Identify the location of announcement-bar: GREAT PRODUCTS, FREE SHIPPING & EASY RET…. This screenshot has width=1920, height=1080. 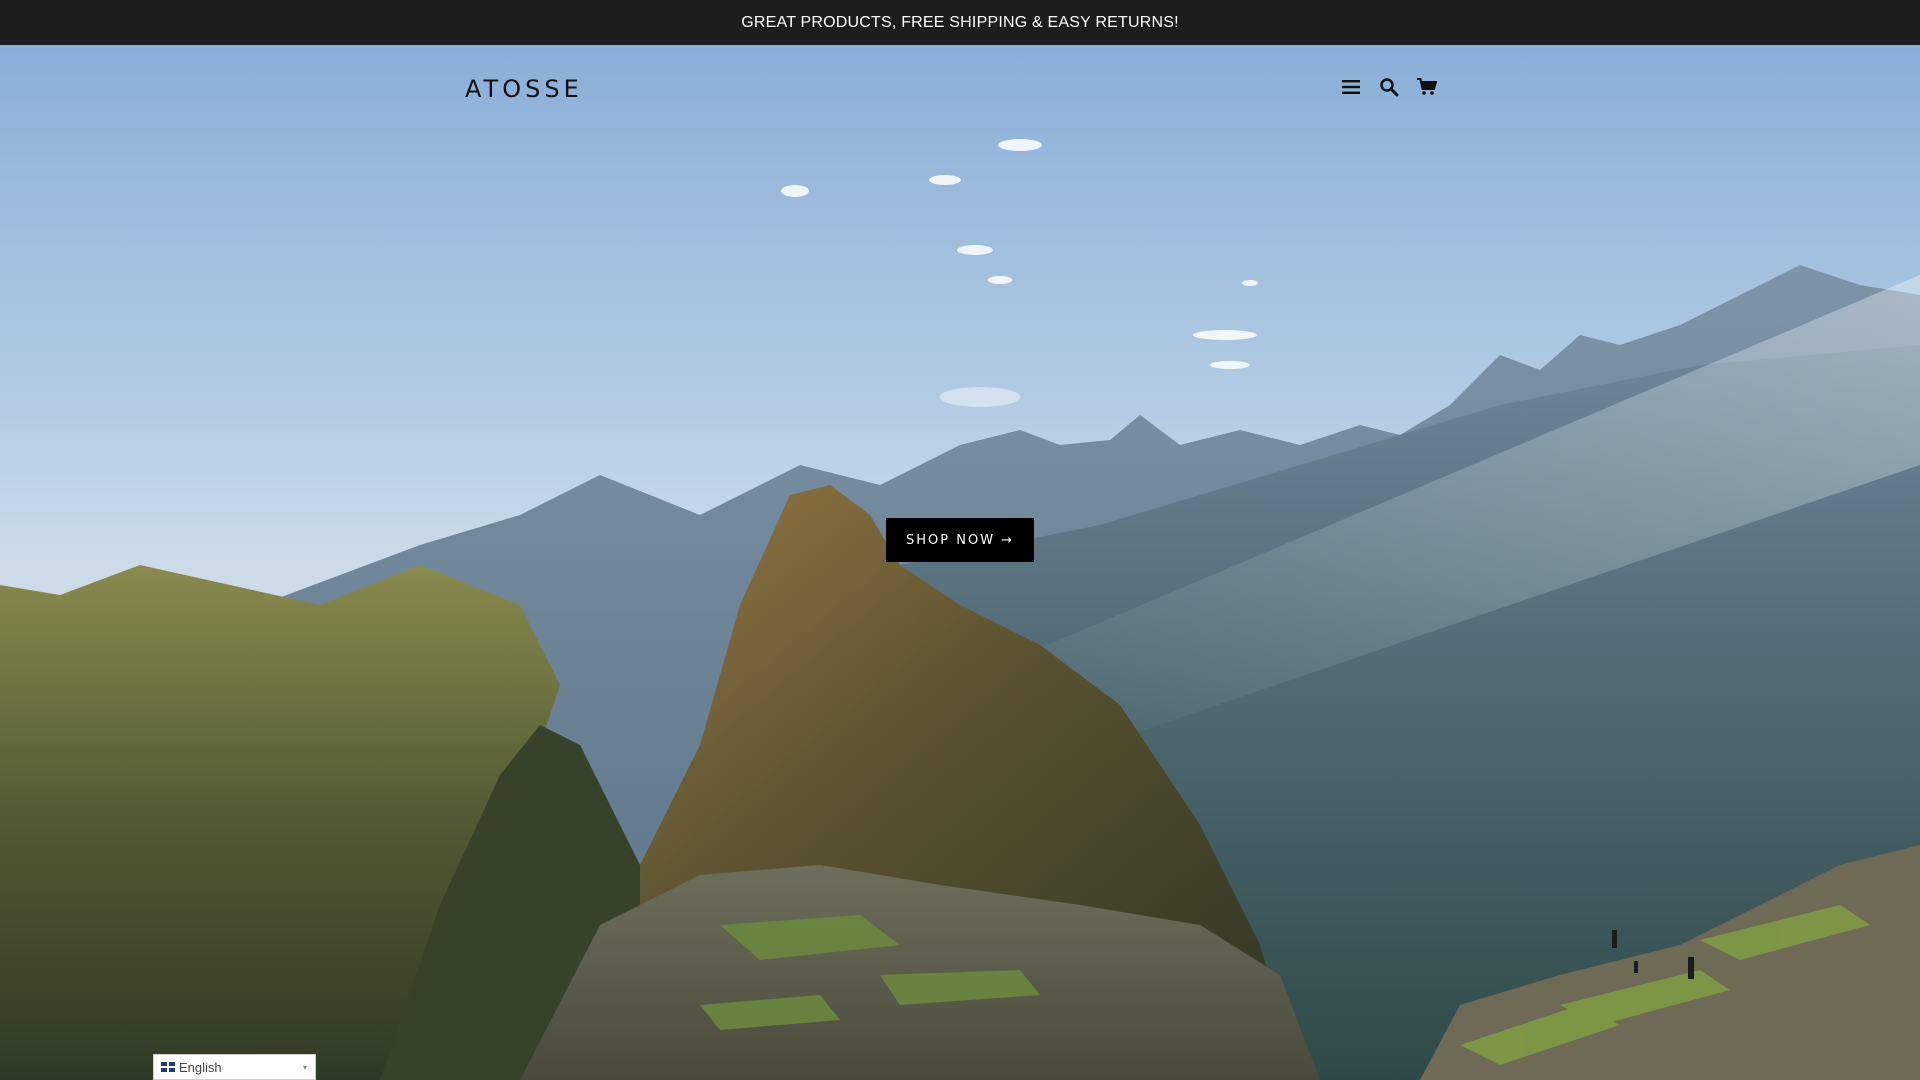
(960, 22).